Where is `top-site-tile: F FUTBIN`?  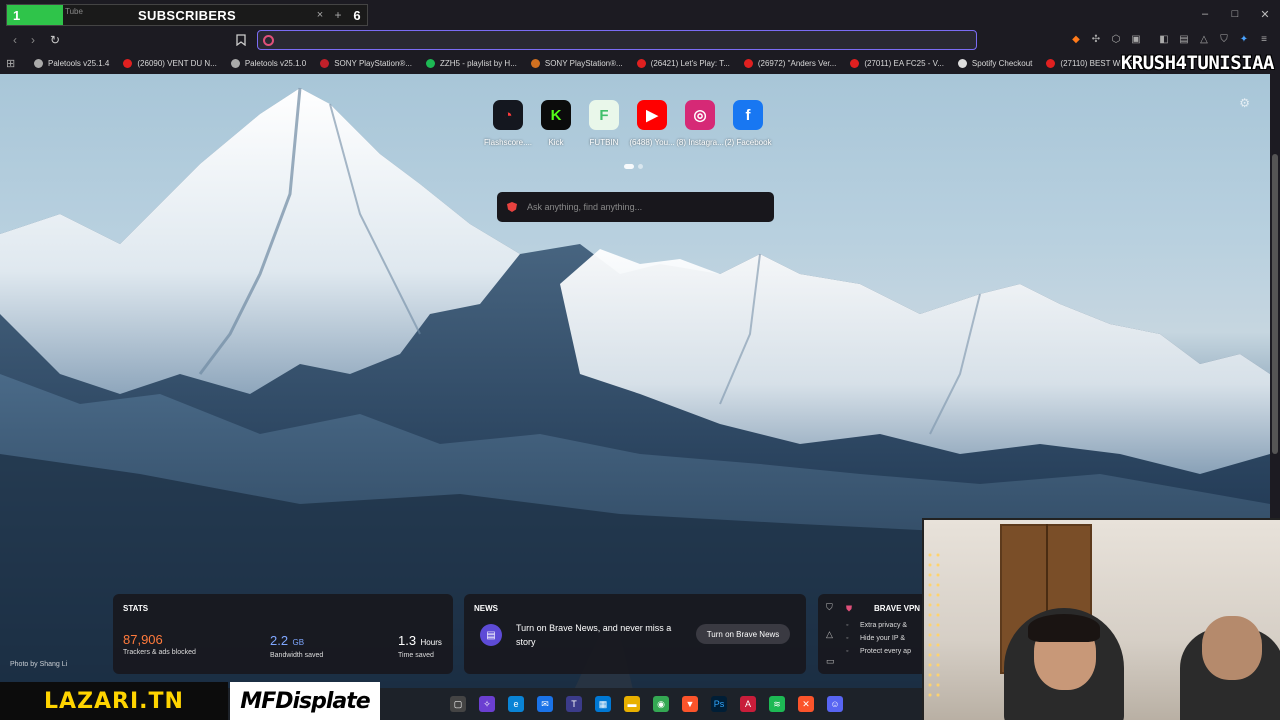 top-site-tile: F FUTBIN is located at coordinates (604, 123).